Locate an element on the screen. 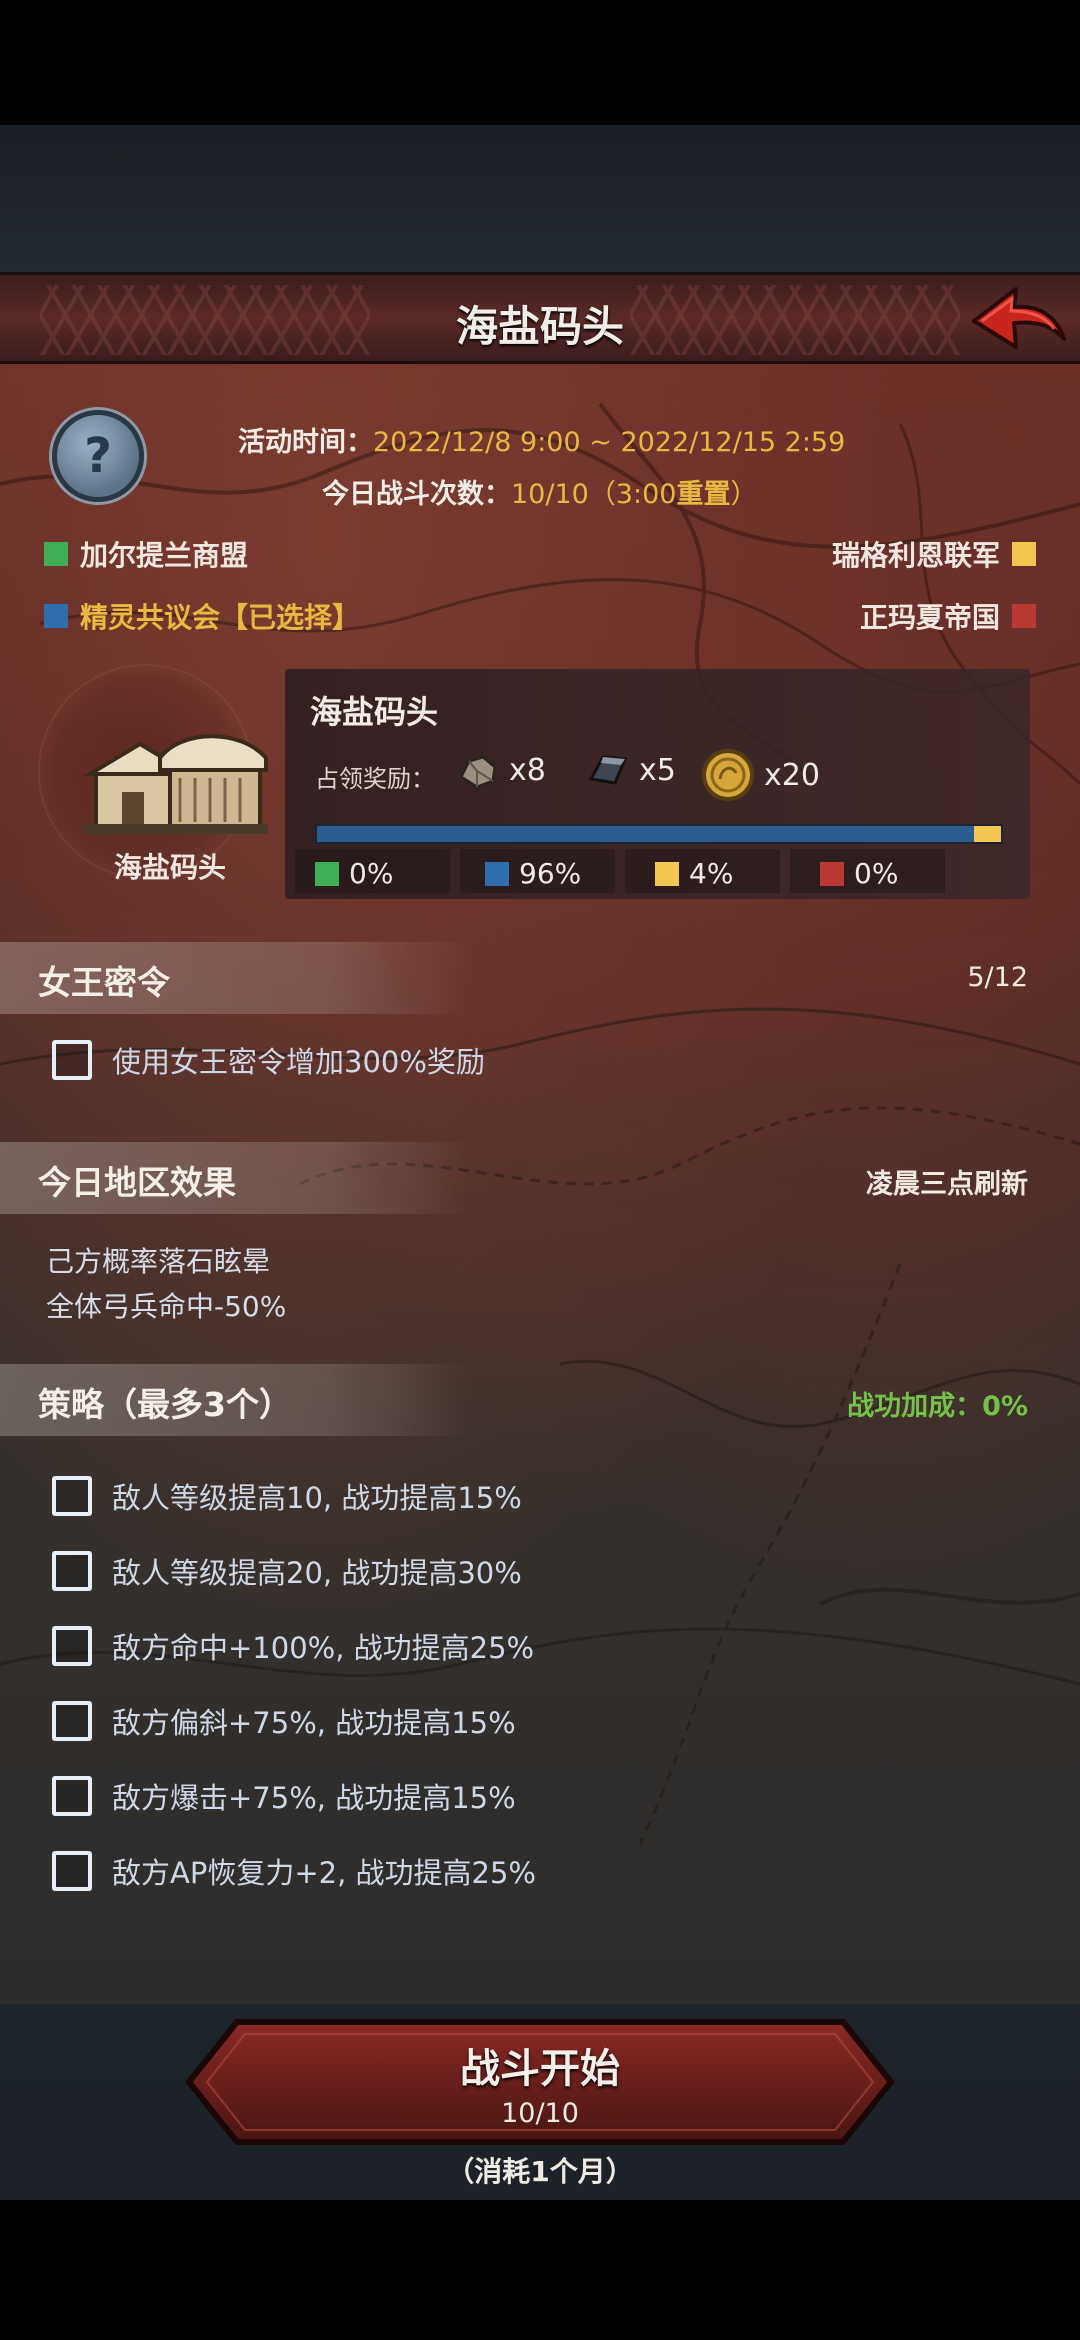  faction-galtiran: 加尔提兰商盟 is located at coordinates (146, 554).